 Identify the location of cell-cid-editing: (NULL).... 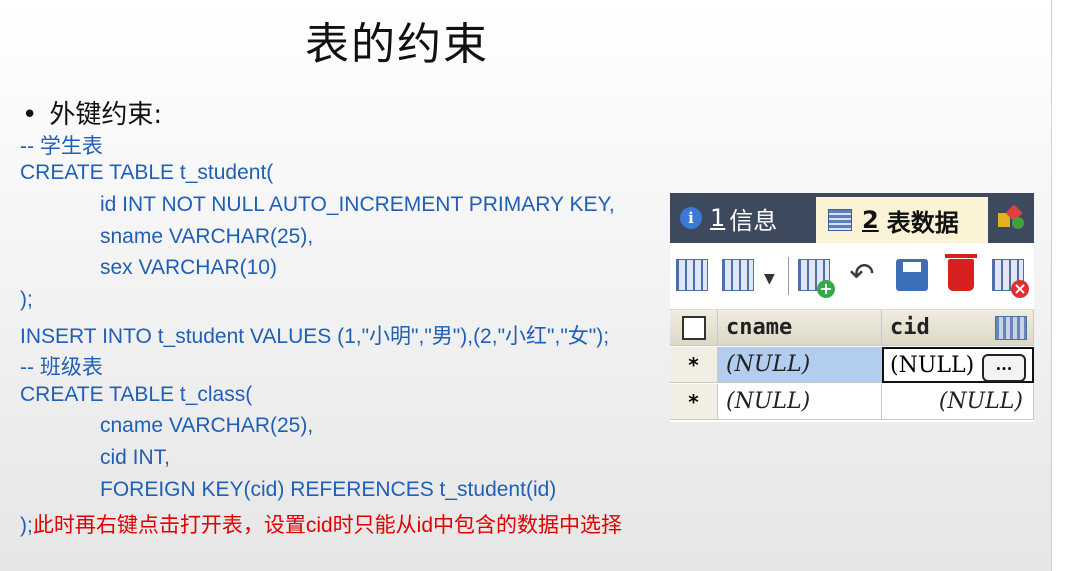
(958, 365).